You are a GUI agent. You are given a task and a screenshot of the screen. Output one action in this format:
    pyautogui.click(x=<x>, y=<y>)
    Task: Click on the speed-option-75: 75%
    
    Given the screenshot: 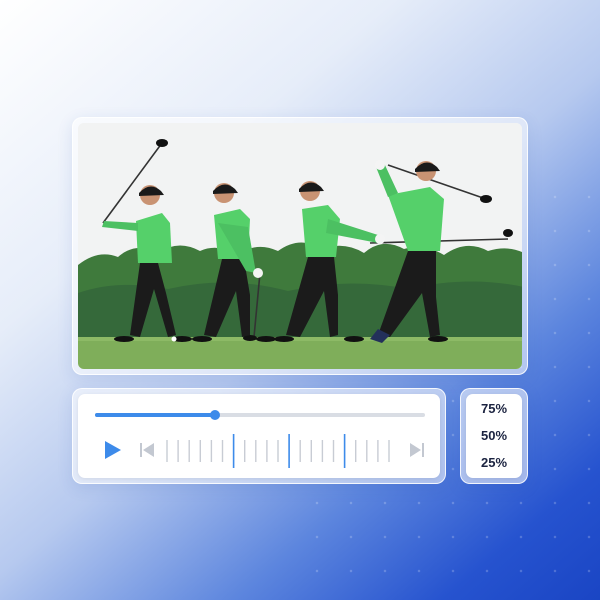 What is the action you would take?
    pyautogui.click(x=494, y=409)
    